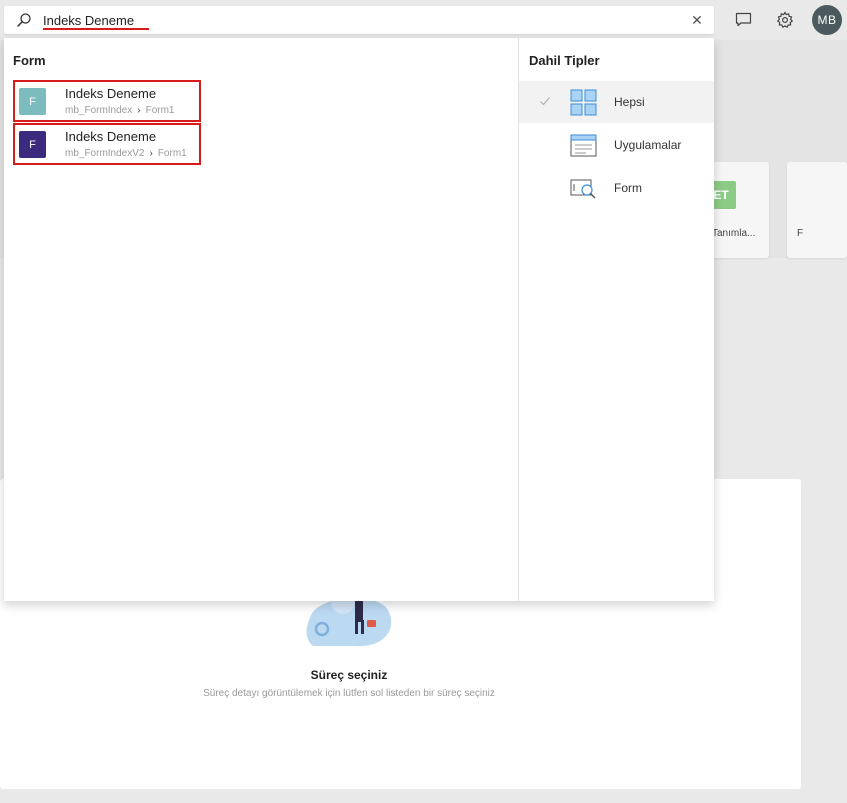 The height and width of the screenshot is (803, 847). I want to click on user-avatar: MB, so click(827, 20).